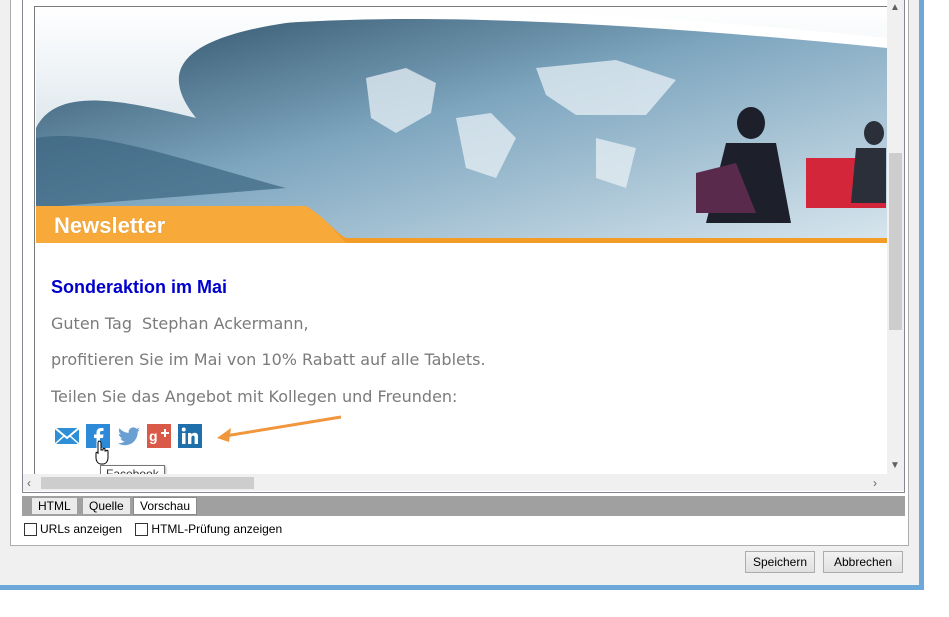 This screenshot has height=617, width=949. Describe the element at coordinates (159, 436) in the screenshot. I see `google-plus-icon: g` at that location.